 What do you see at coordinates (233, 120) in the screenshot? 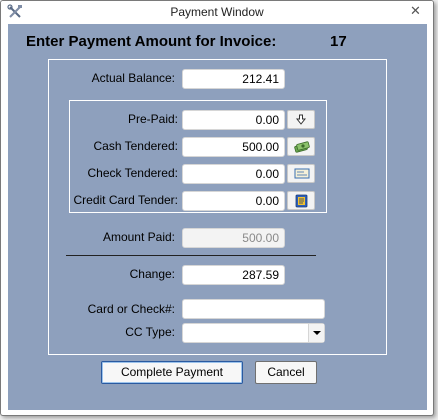
I see `pre-paid-field: 0.00` at bounding box center [233, 120].